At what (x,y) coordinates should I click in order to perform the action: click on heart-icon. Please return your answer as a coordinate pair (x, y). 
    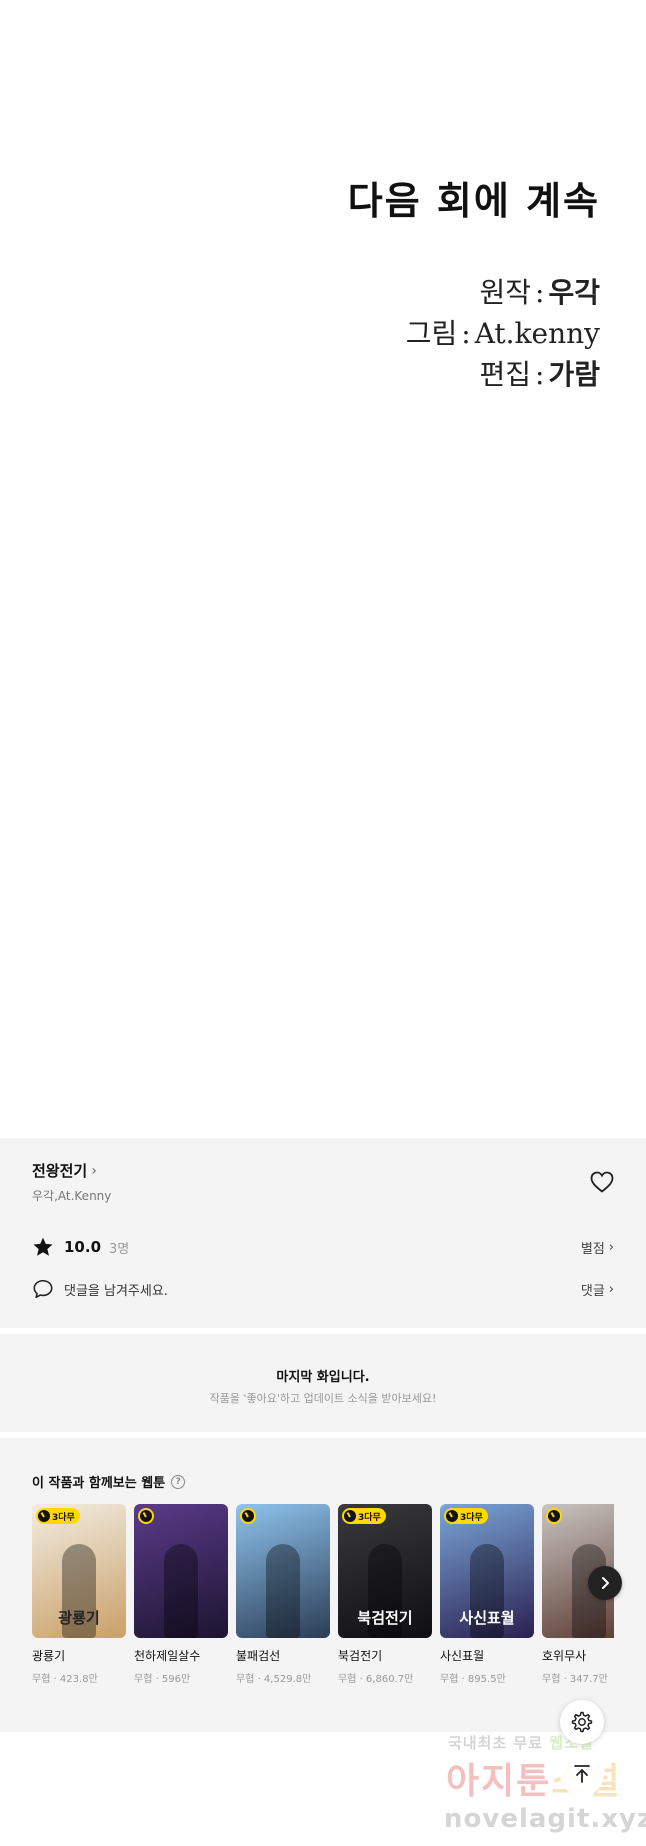
    Looking at the image, I should click on (602, 1182).